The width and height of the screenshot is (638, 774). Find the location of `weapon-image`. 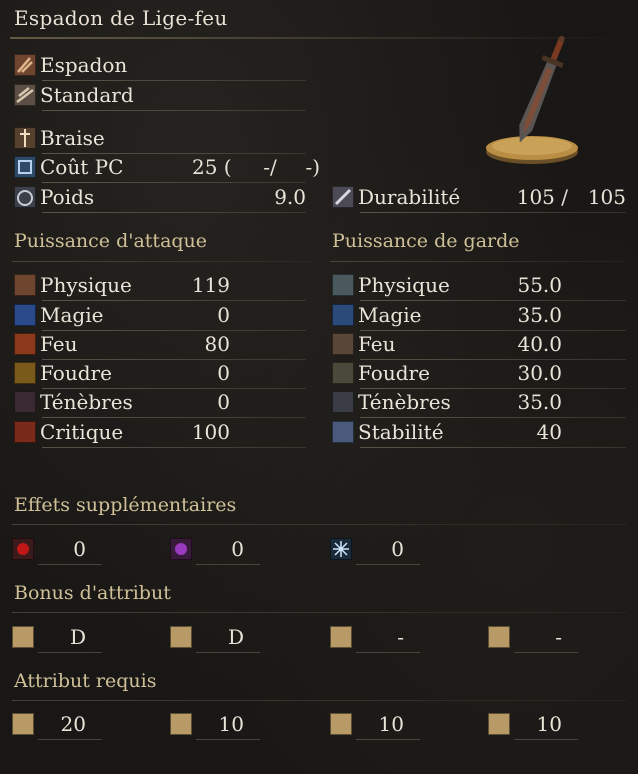

weapon-image is located at coordinates (532, 100).